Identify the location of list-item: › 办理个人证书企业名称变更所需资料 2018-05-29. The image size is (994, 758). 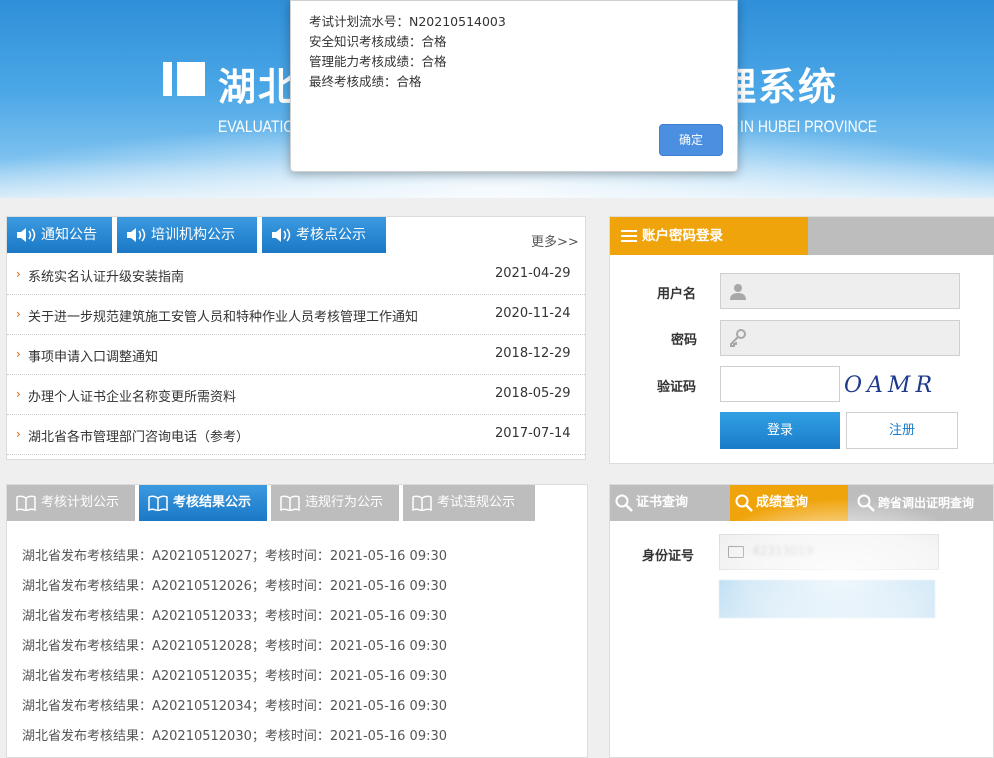
(296, 395).